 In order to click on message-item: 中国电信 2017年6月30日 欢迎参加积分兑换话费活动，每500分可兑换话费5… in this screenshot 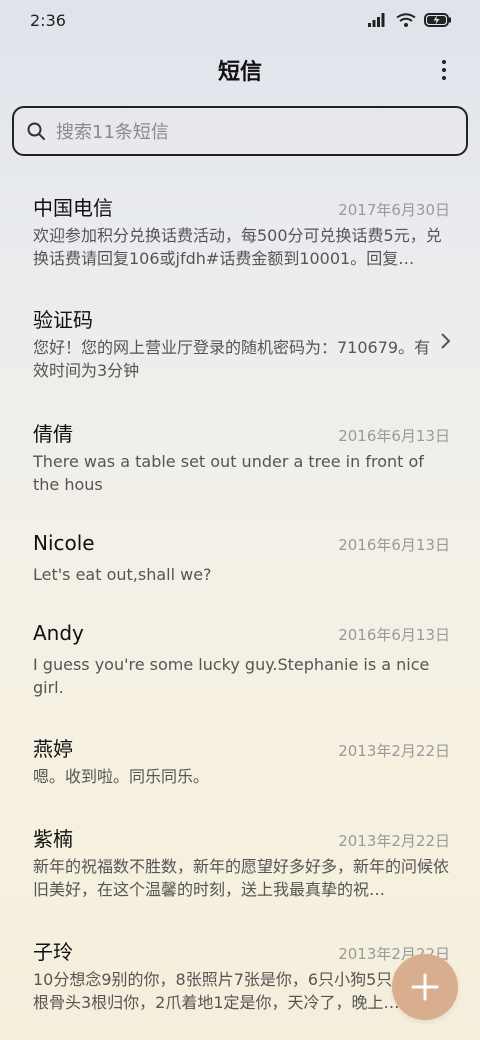, I will do `click(240, 226)`.